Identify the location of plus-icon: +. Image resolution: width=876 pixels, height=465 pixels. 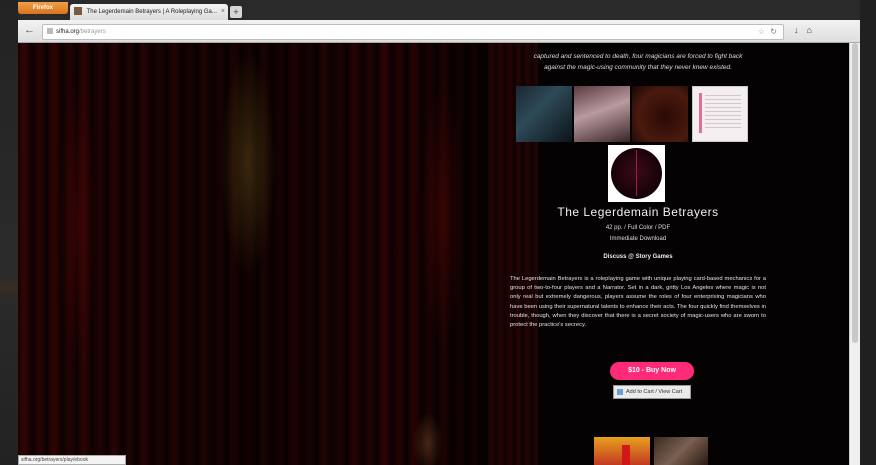
(236, 12).